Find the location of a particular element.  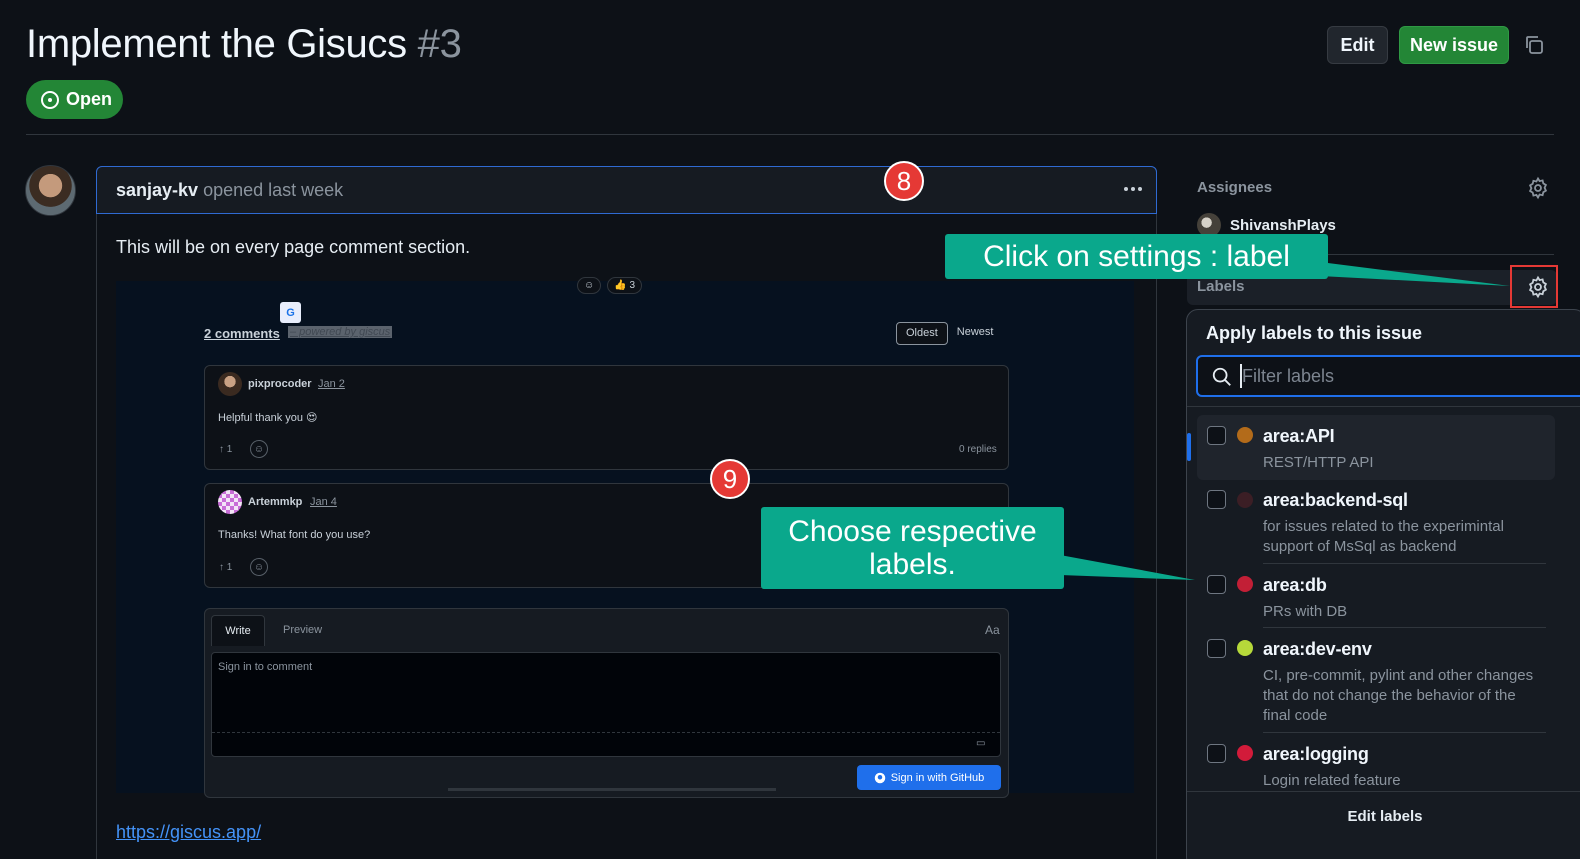

label-item-name: area:db is located at coordinates (1295, 585).